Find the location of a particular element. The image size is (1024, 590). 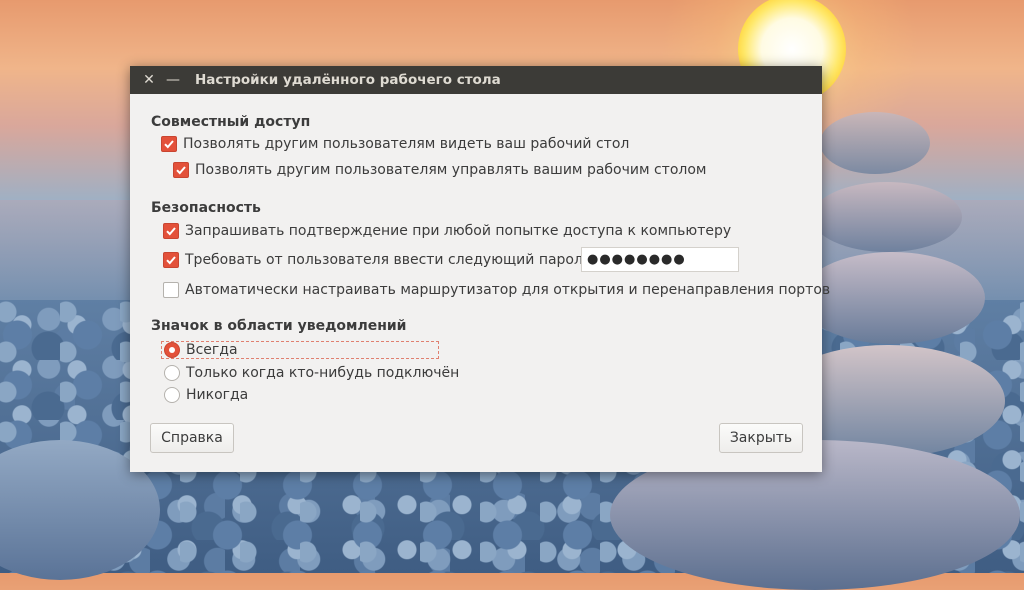

auto-router-checkbox is located at coordinates (171, 290).